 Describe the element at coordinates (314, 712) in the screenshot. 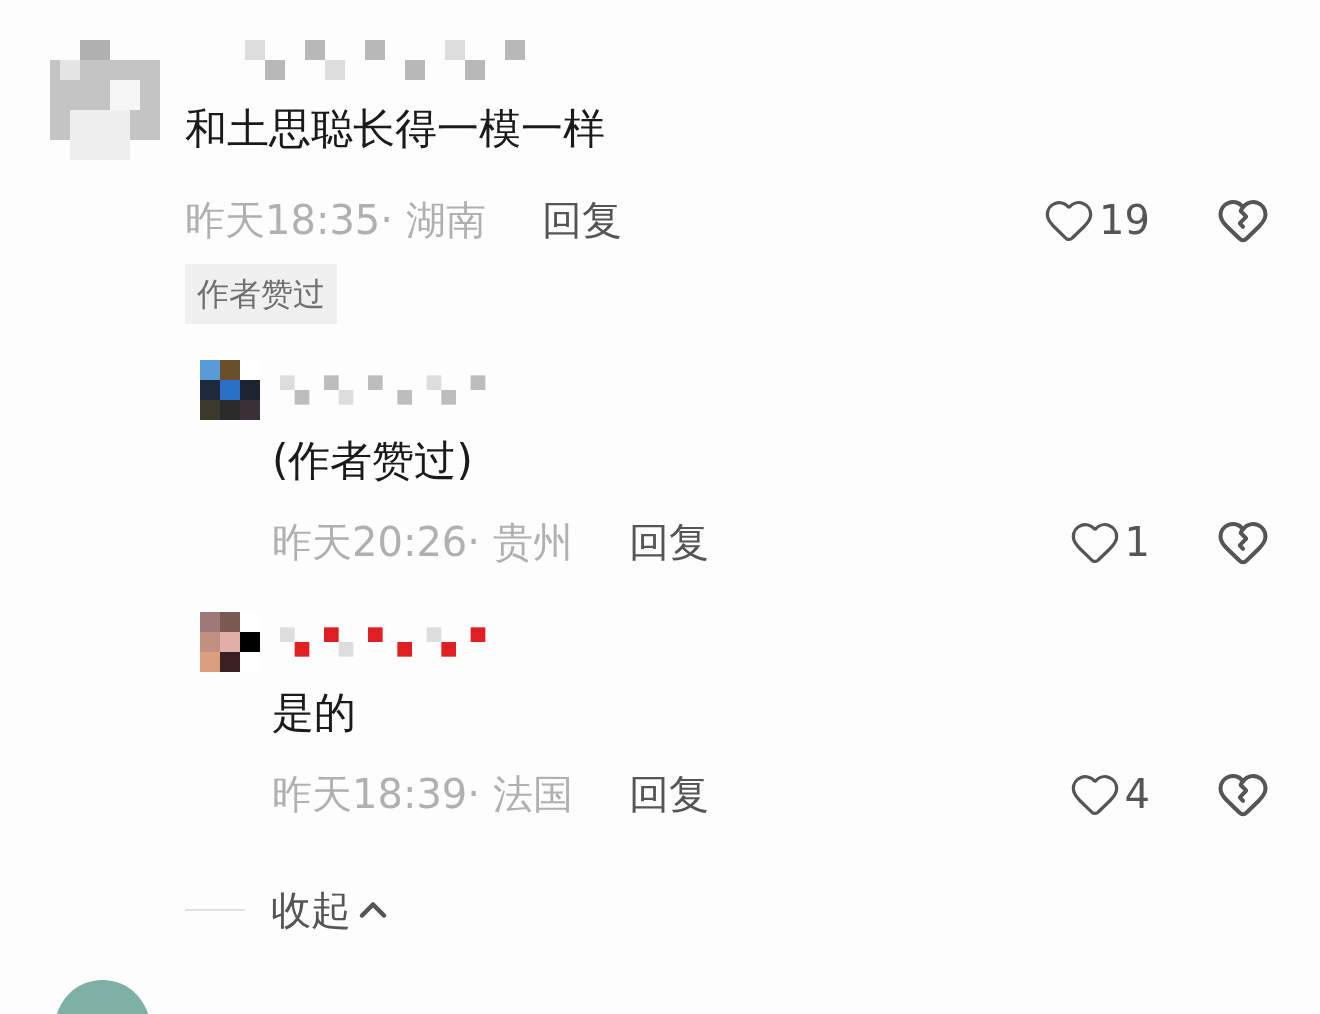

I see `reply-text: 是的` at that location.